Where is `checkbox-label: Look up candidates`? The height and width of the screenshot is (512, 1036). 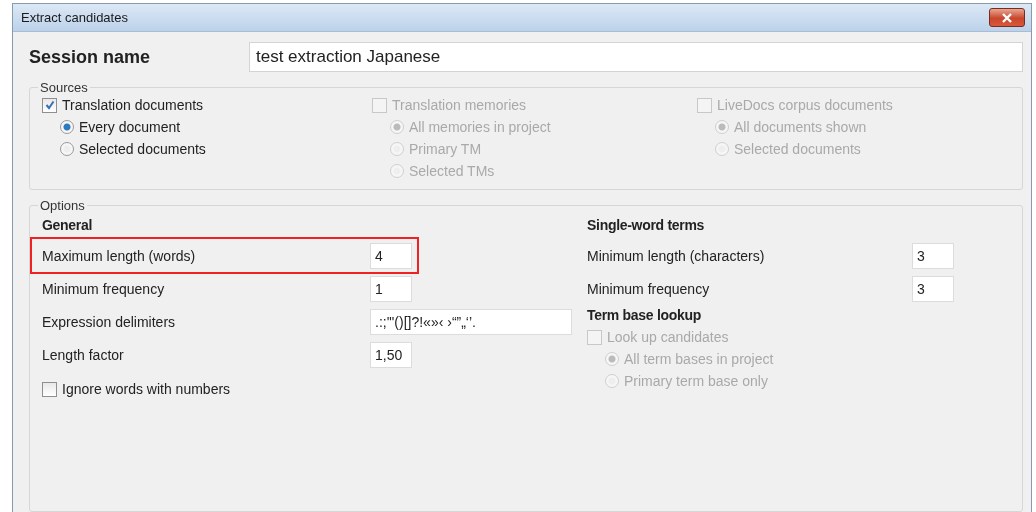
checkbox-label: Look up candidates is located at coordinates (668, 337).